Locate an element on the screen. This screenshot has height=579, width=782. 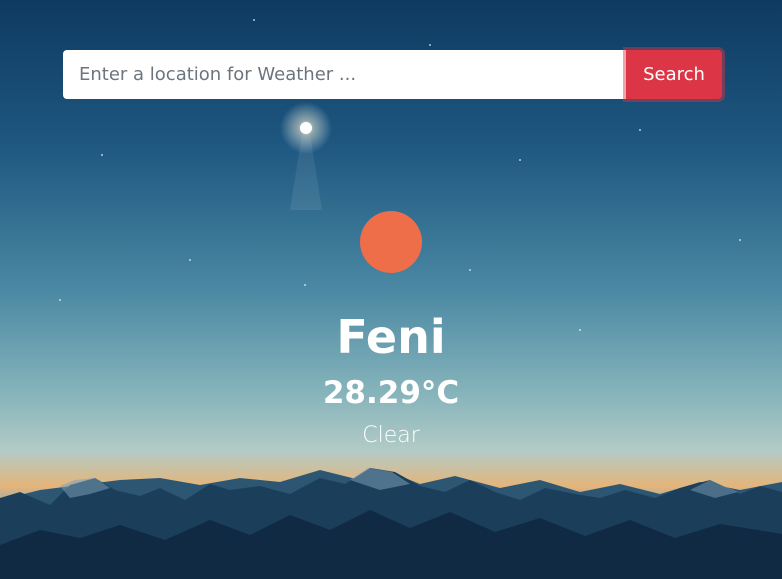
location-search-input is located at coordinates (344, 74).